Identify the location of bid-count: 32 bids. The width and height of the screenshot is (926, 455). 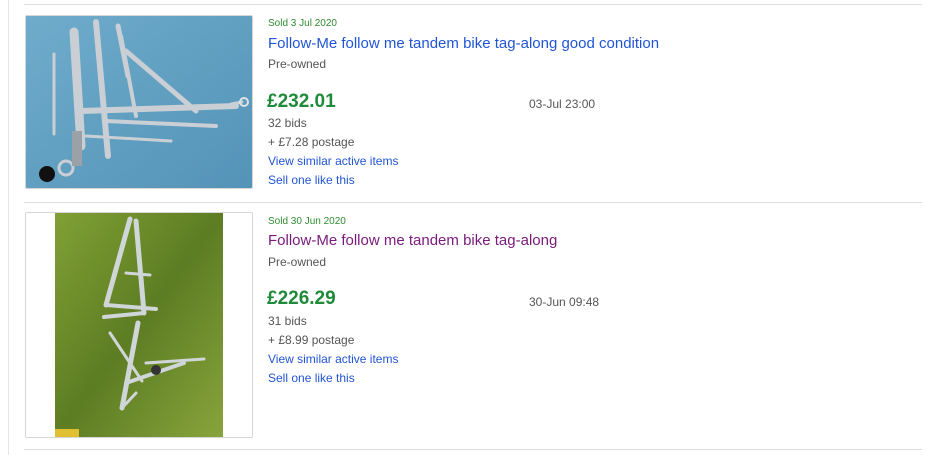
(287, 123).